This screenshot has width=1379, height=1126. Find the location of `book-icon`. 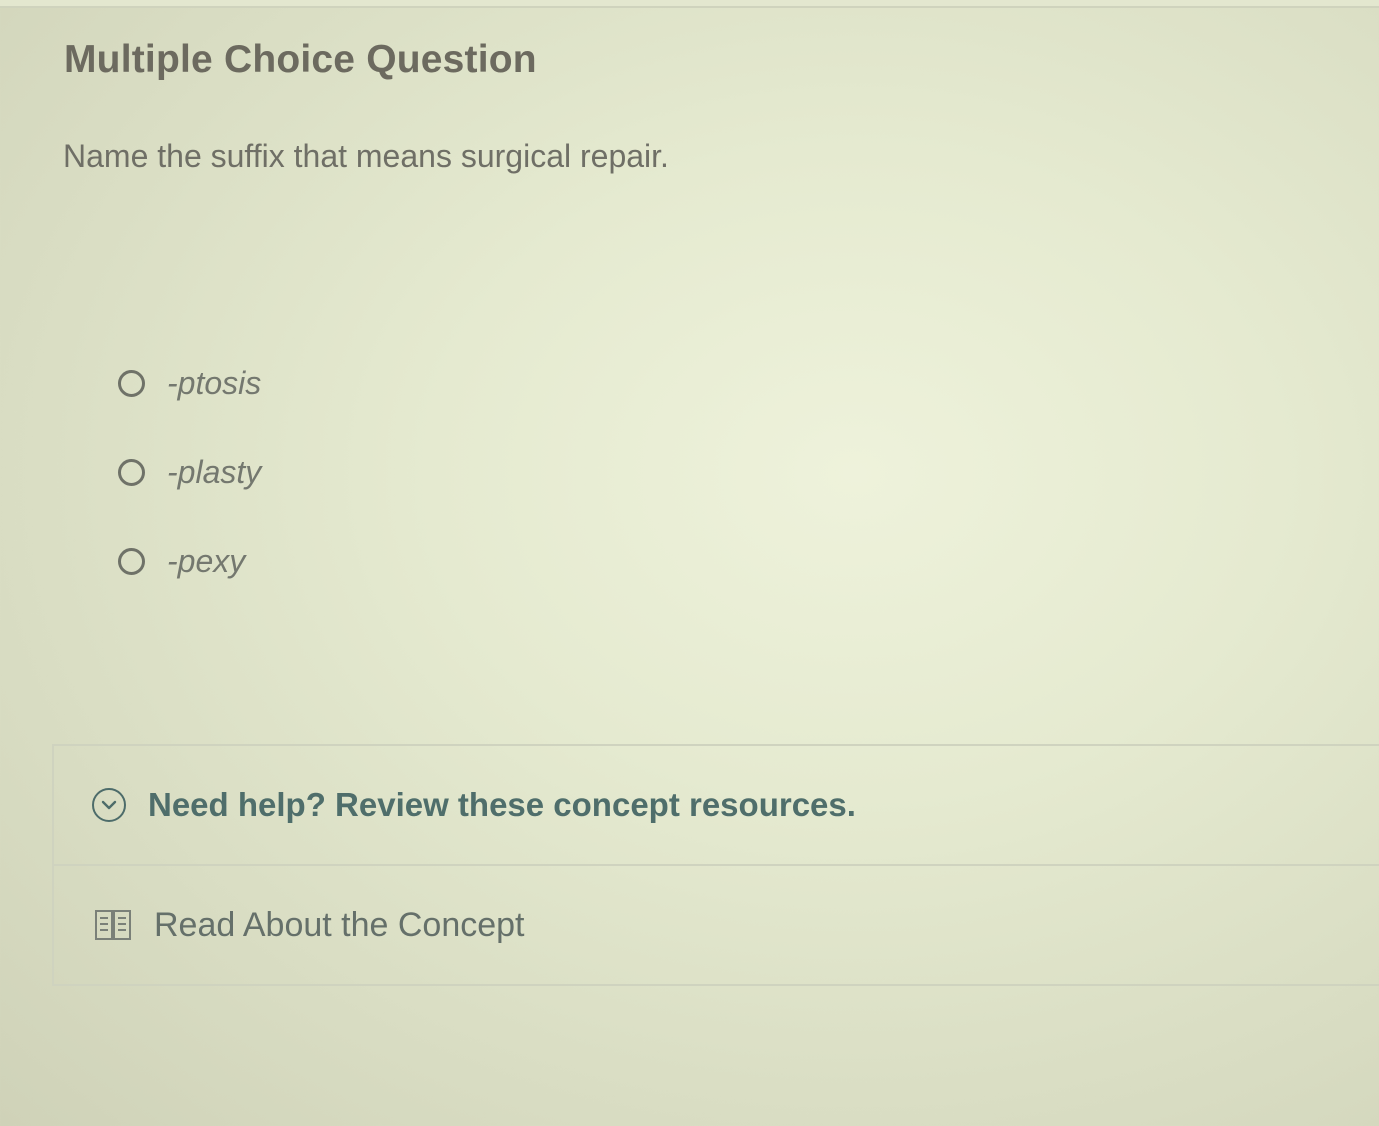

book-icon is located at coordinates (113, 925).